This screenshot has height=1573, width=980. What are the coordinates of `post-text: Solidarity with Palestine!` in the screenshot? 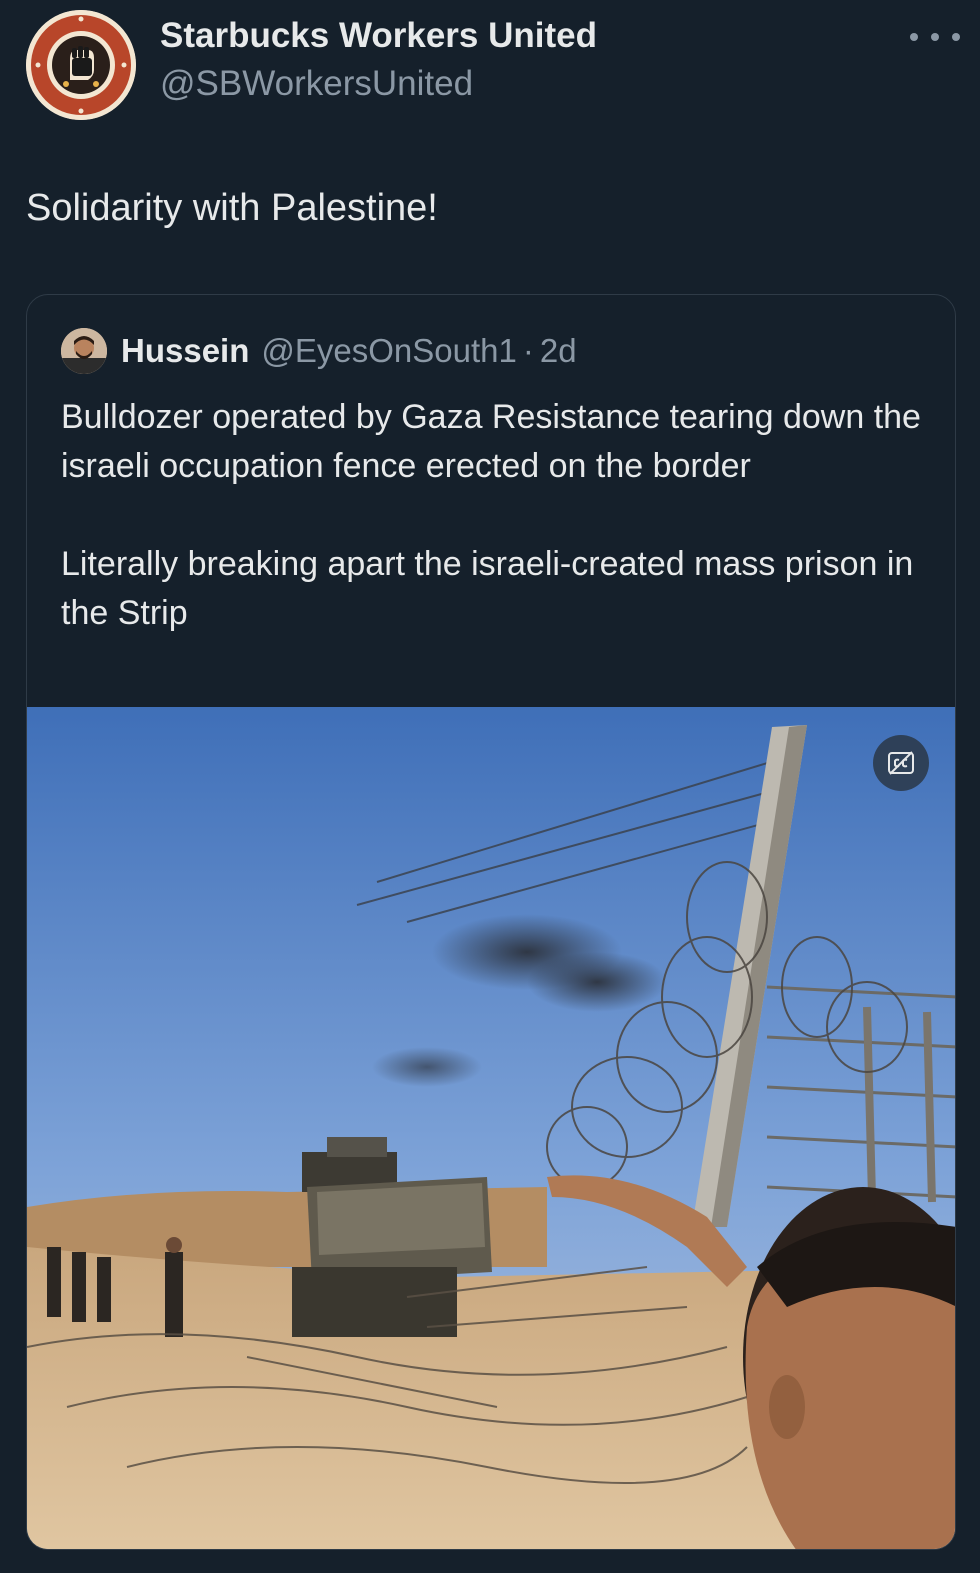 It's located at (232, 208).